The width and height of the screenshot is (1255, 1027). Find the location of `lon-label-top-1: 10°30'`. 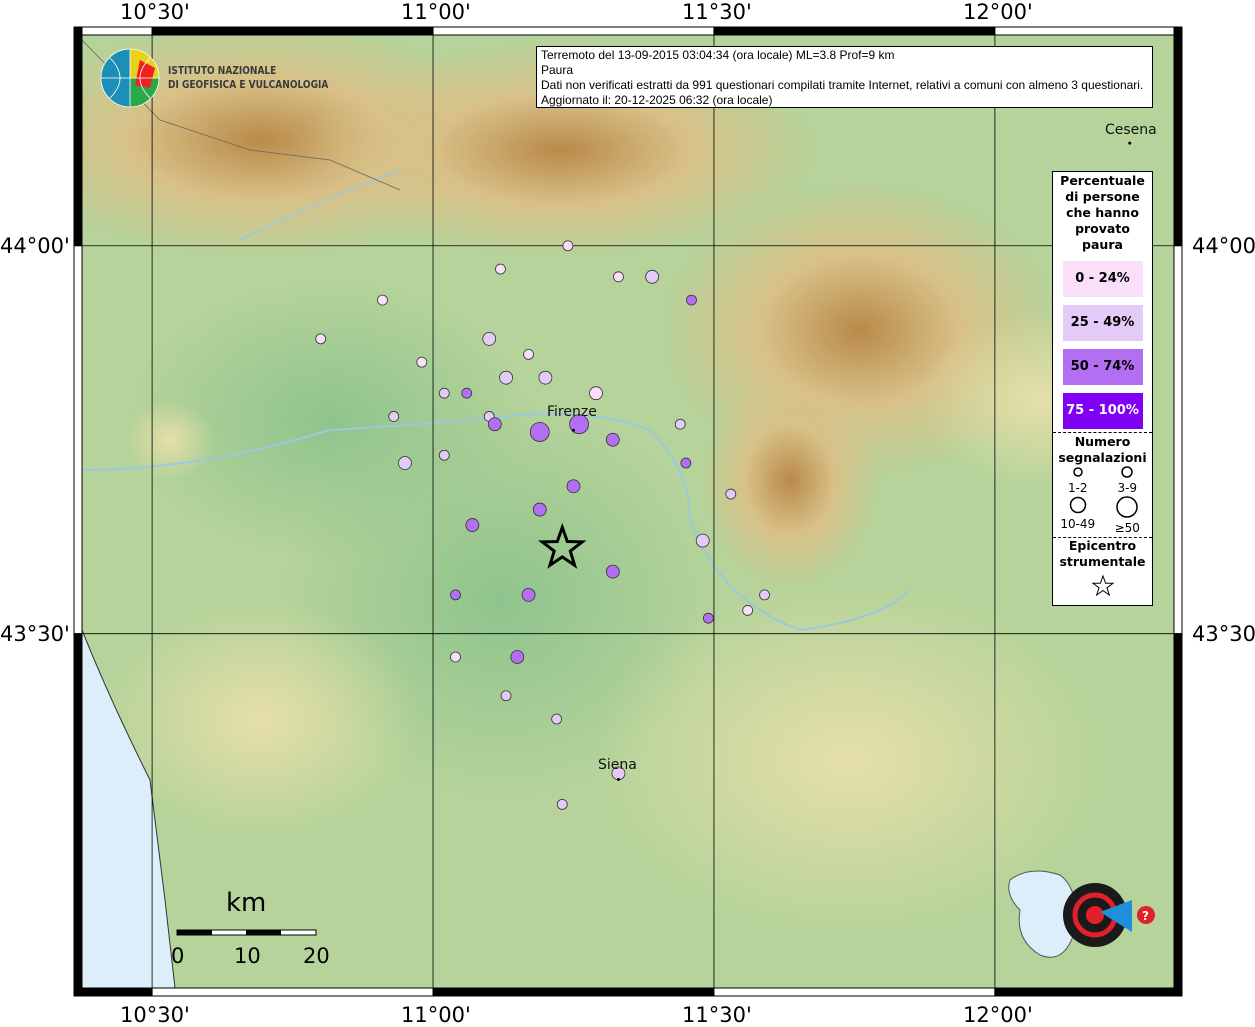

lon-label-top-1: 10°30' is located at coordinates (155, 12).